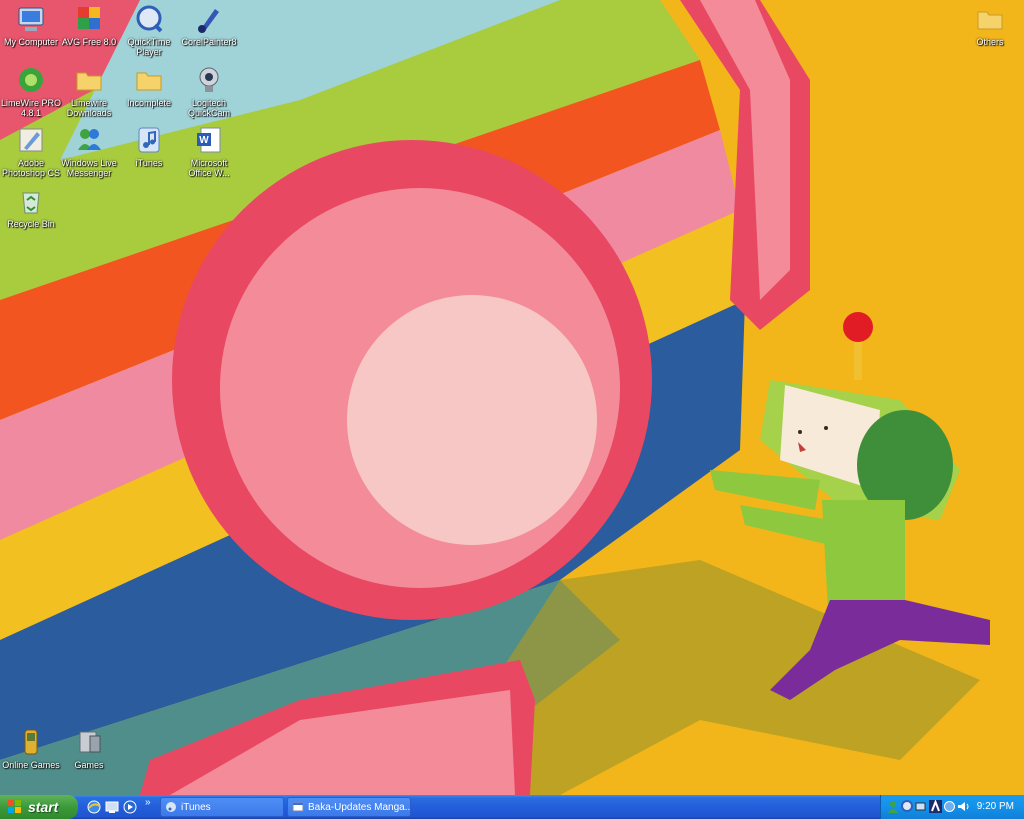 This screenshot has height=819, width=1024. What do you see at coordinates (149, 19) in the screenshot?
I see `quicktime-icon` at bounding box center [149, 19].